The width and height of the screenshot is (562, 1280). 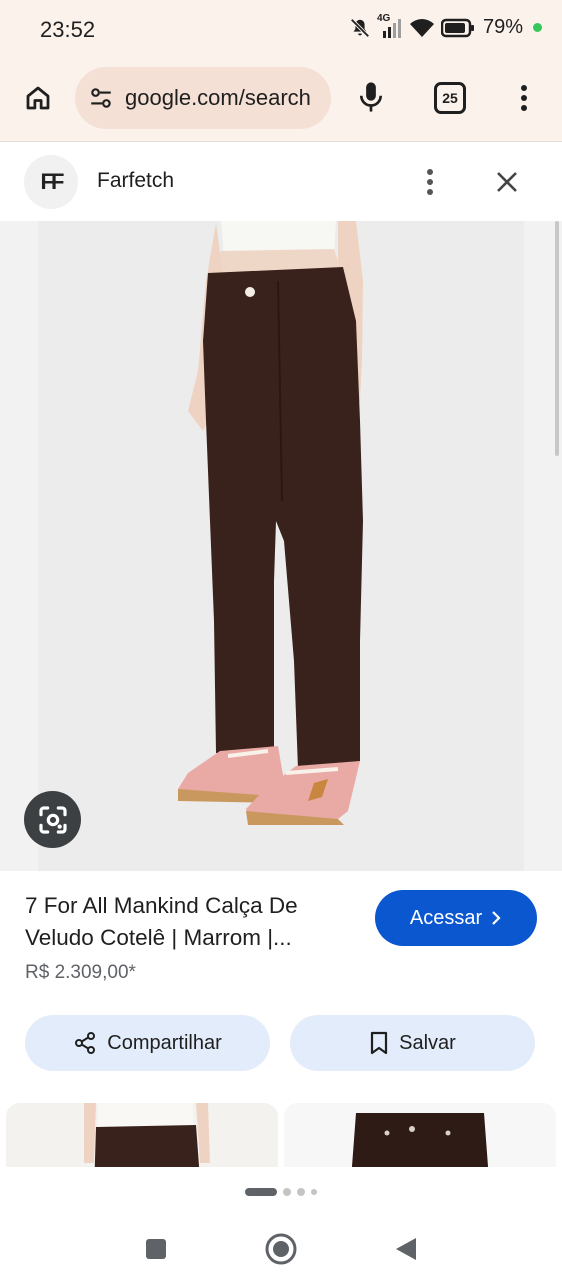 I want to click on visit-button: Acessar, so click(x=456, y=918).